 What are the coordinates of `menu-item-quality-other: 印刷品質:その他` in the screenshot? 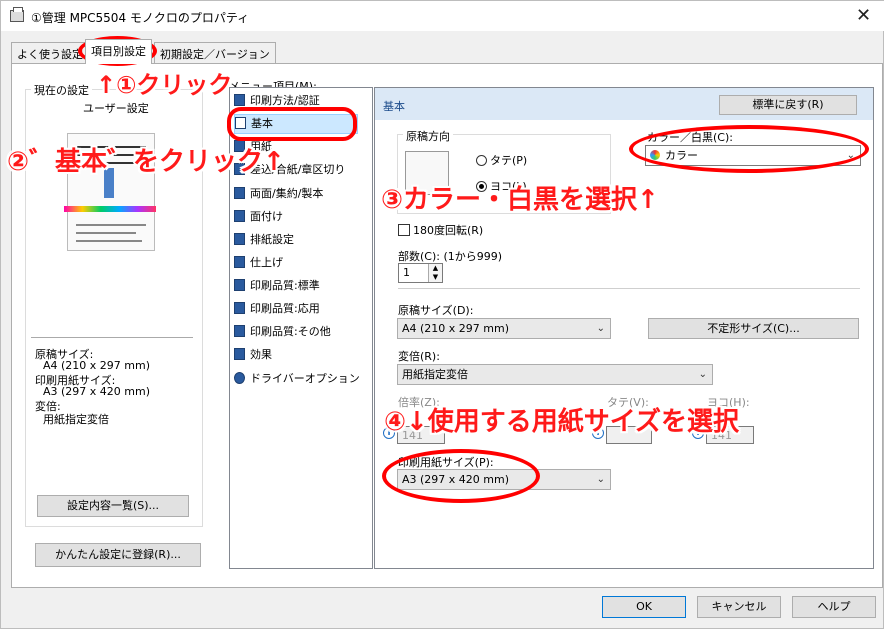 It's located at (282, 333).